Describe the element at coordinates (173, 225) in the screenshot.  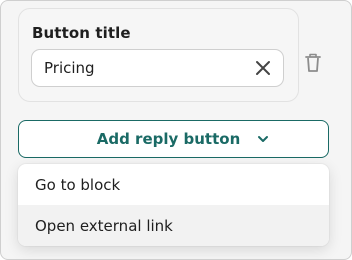
I see `menu-item-open-external-link: Open external link` at that location.